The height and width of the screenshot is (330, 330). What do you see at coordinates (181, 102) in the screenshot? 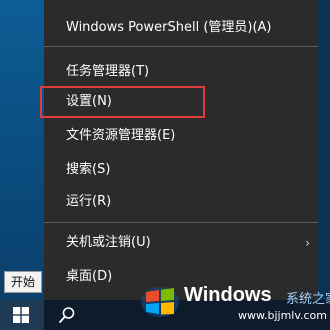
I see `menu-item-settings: 设置(N)` at bounding box center [181, 102].